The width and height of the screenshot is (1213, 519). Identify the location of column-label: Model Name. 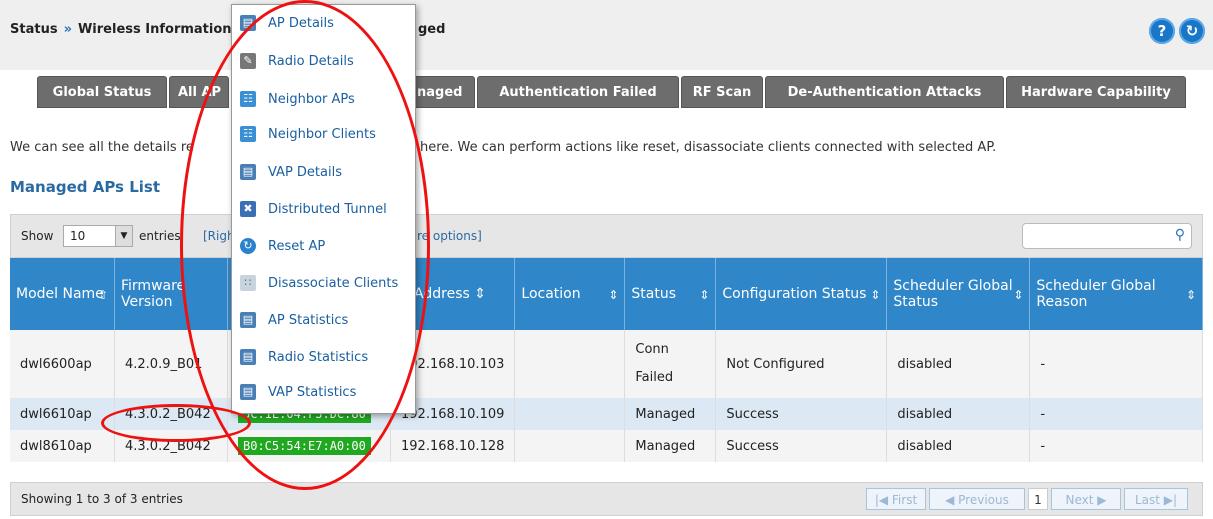
(60, 294).